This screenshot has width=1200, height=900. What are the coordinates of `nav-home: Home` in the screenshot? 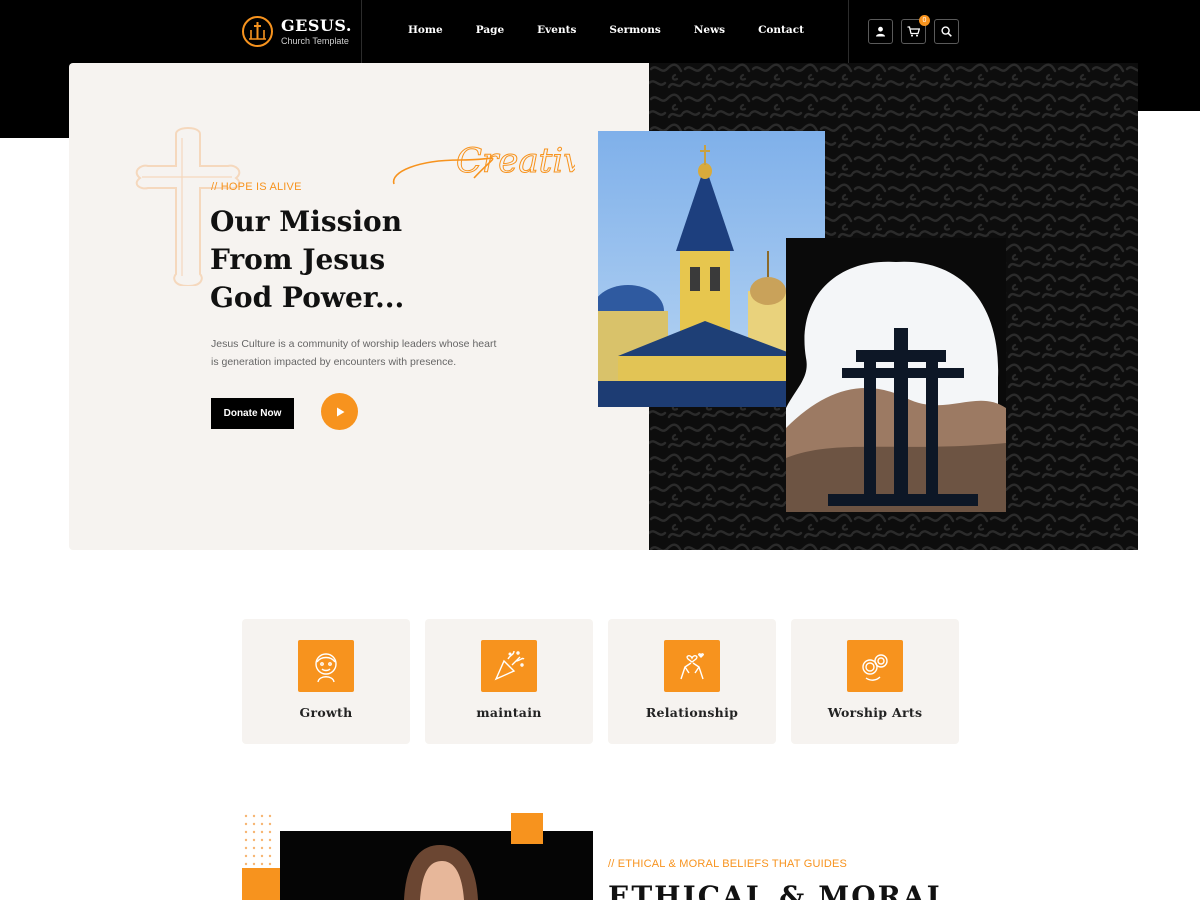 It's located at (425, 30).